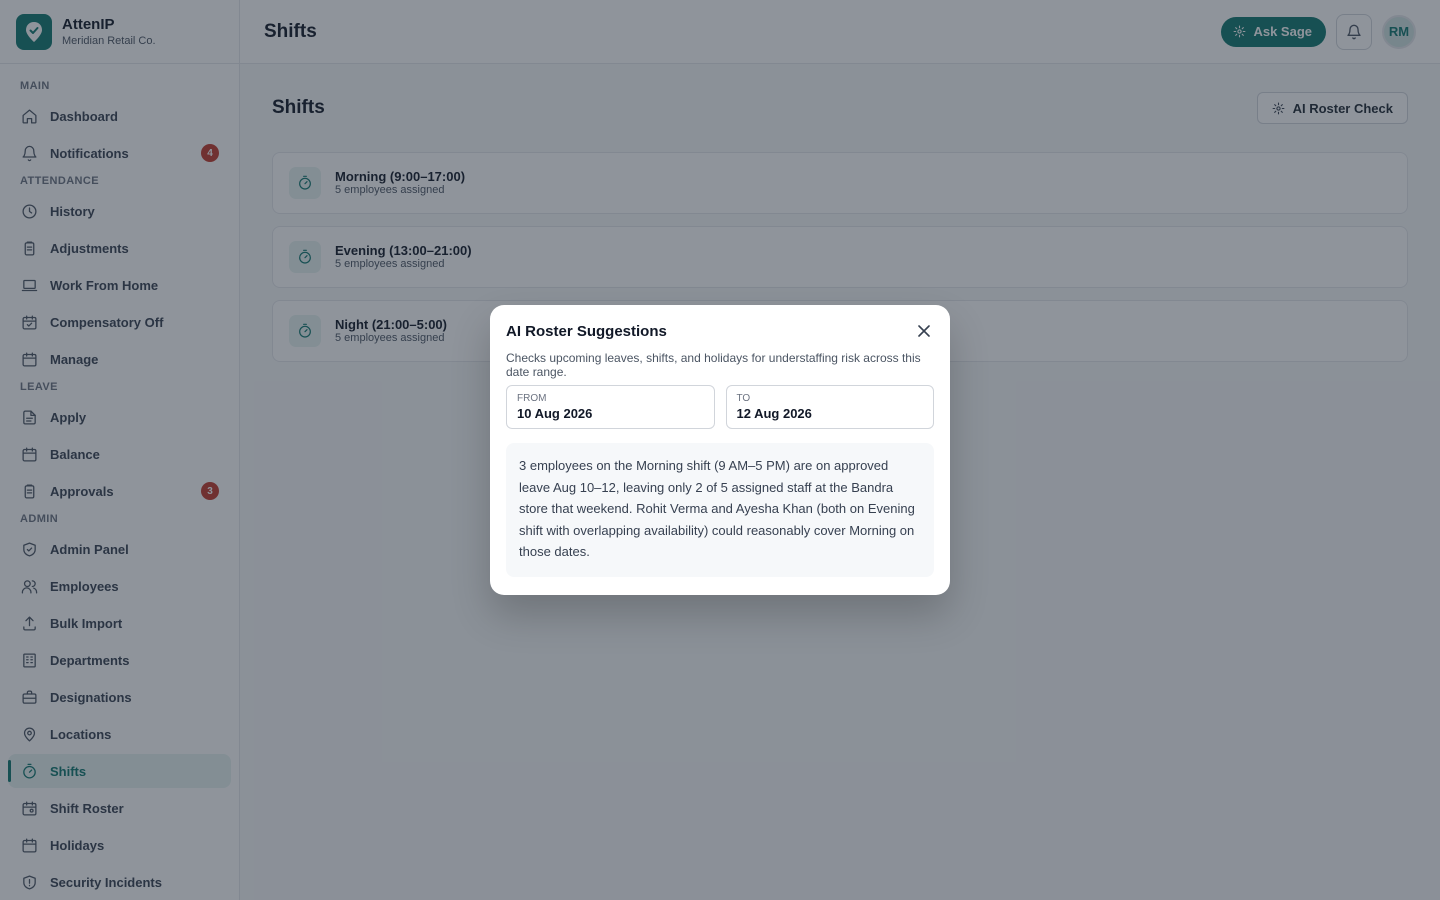 The image size is (1440, 900). I want to click on close-button, so click(924, 331).